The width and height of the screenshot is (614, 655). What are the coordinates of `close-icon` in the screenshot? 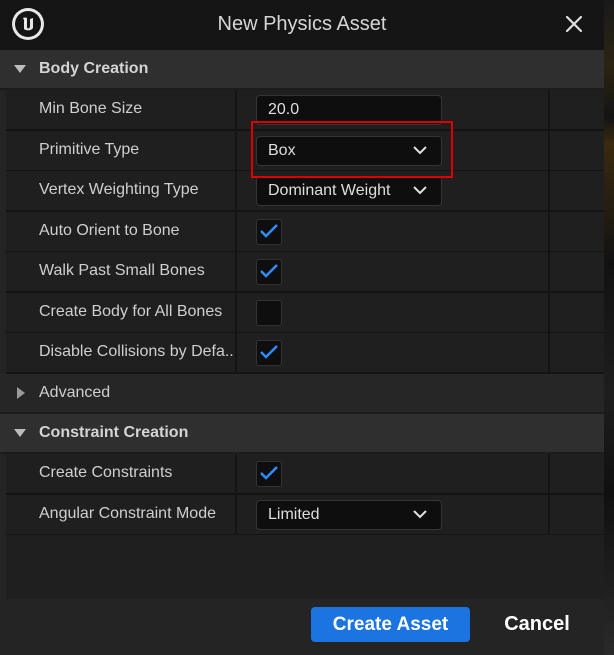 It's located at (574, 24).